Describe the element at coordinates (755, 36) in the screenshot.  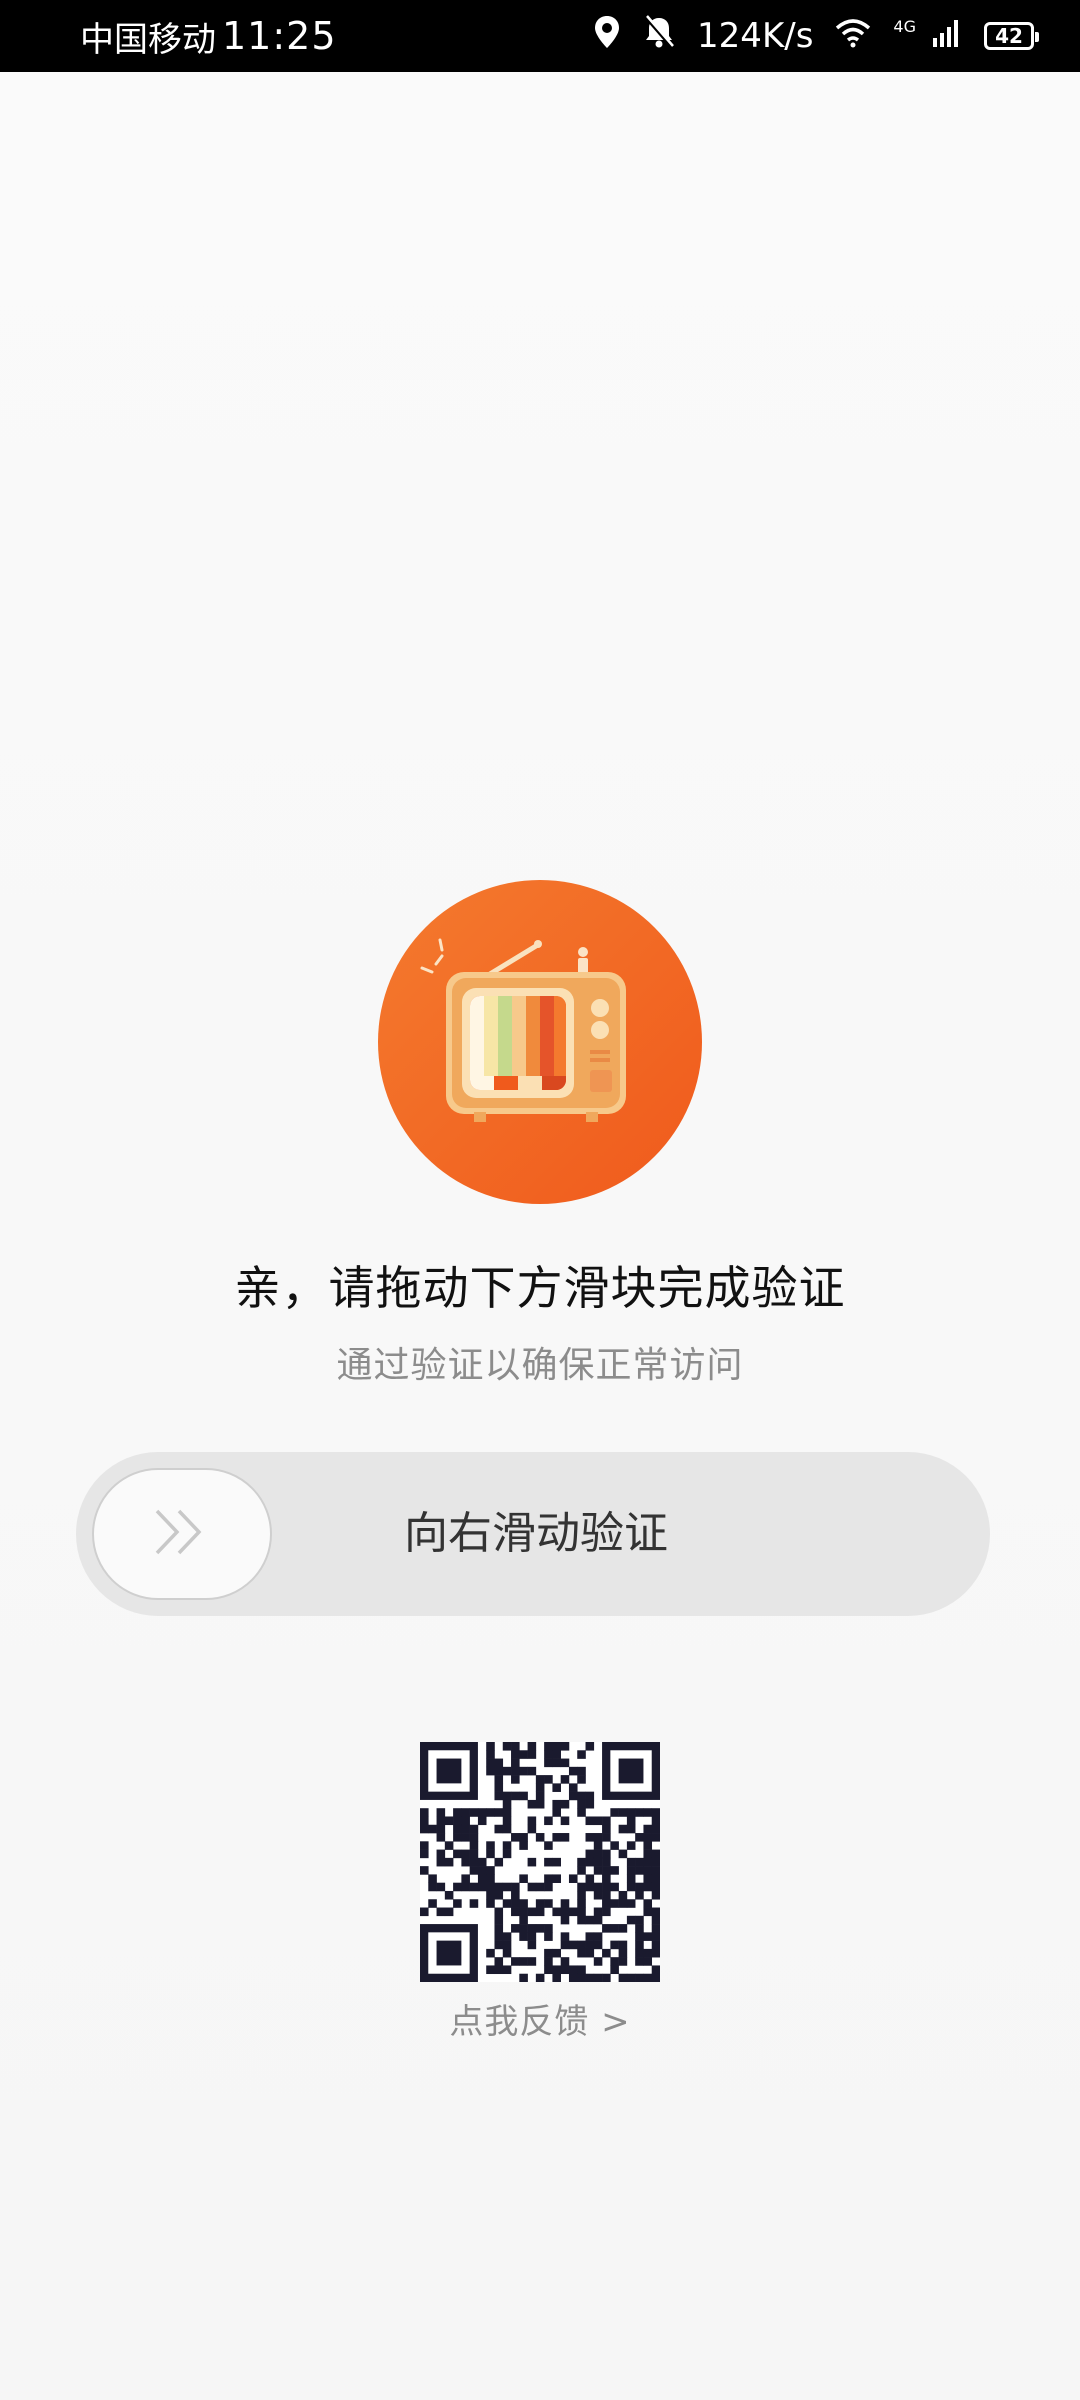
I see `network-speed: 124K/s` at that location.